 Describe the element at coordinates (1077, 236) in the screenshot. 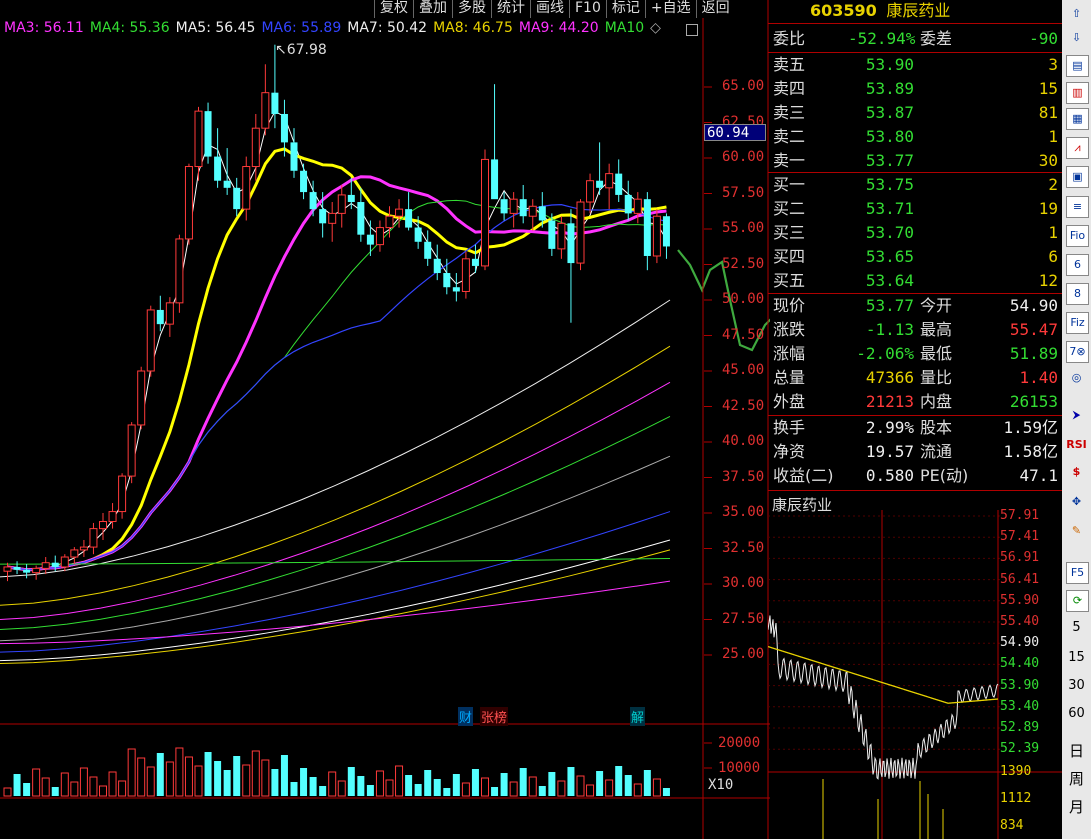

I see `fio-icon: Fio` at that location.